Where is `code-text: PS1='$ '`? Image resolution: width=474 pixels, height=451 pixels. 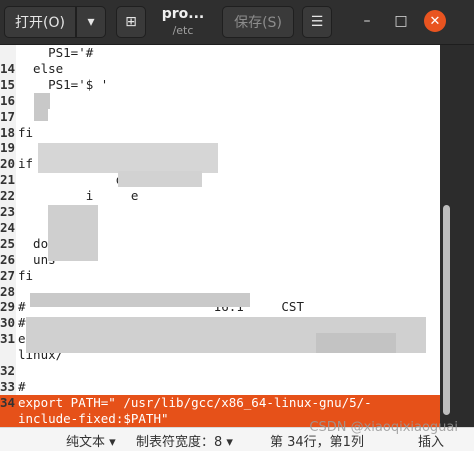 code-text: PS1='$ ' is located at coordinates (63, 84).